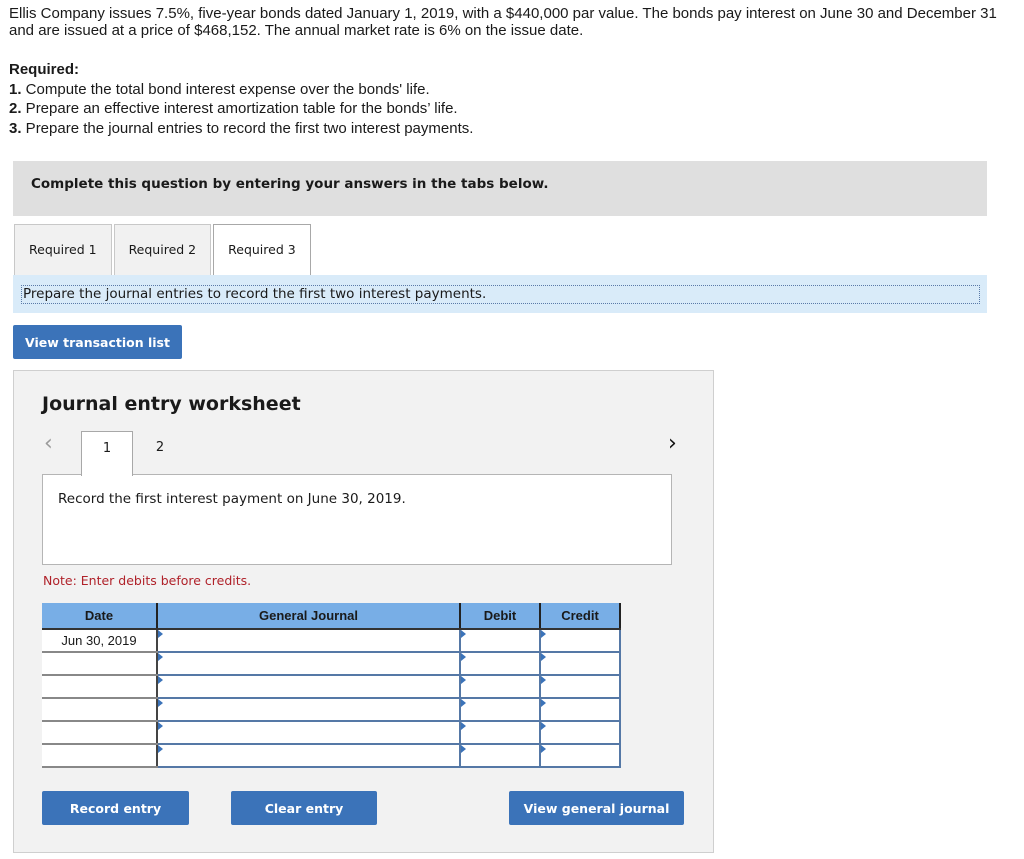 Image resolution: width=1024 pixels, height=859 pixels. I want to click on record-entry-button: Record entry, so click(115, 808).